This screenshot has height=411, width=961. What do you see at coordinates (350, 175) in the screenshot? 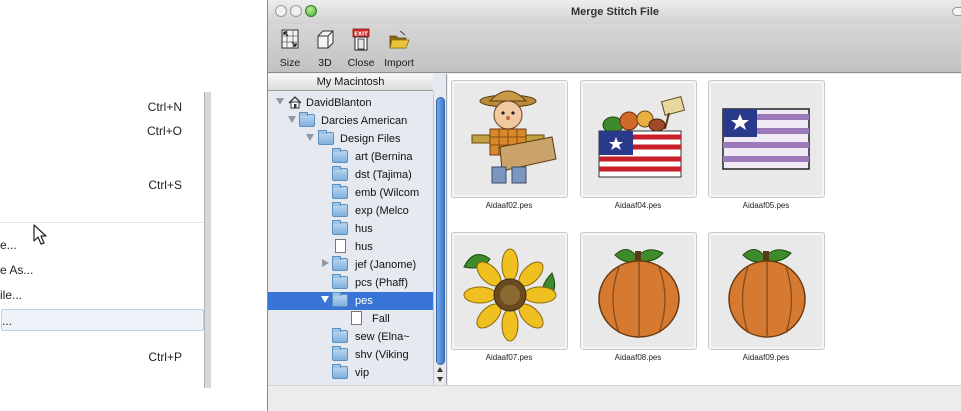
I see `tree-item-dst: dst (Tajima)` at bounding box center [350, 175].